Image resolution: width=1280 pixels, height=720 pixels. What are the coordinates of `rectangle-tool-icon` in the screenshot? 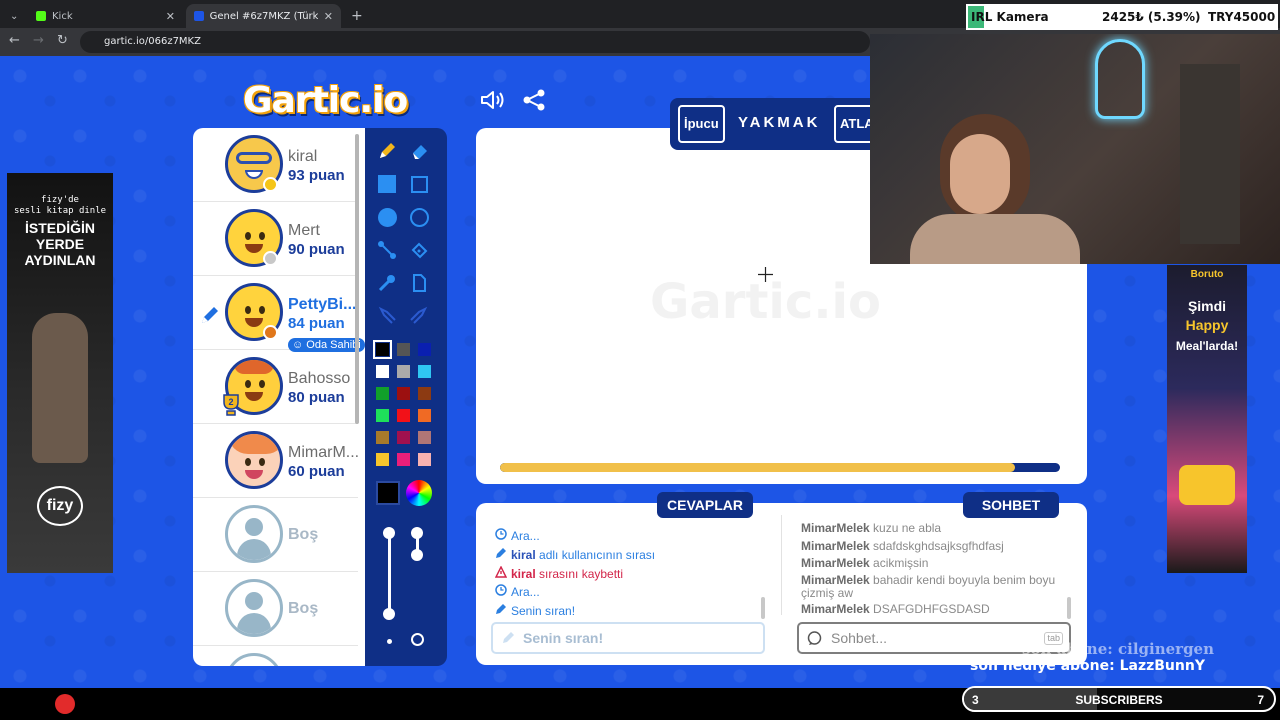 It's located at (419, 184).